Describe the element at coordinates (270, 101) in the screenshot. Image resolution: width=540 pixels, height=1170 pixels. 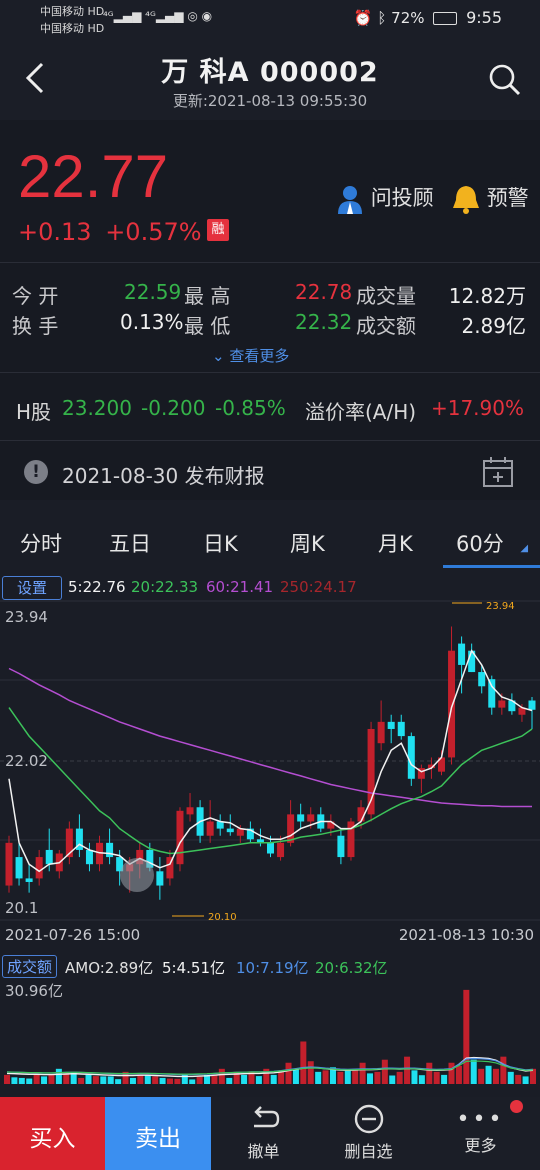
I see `update-time: 更新:2021-08-13 09:55:30` at that location.